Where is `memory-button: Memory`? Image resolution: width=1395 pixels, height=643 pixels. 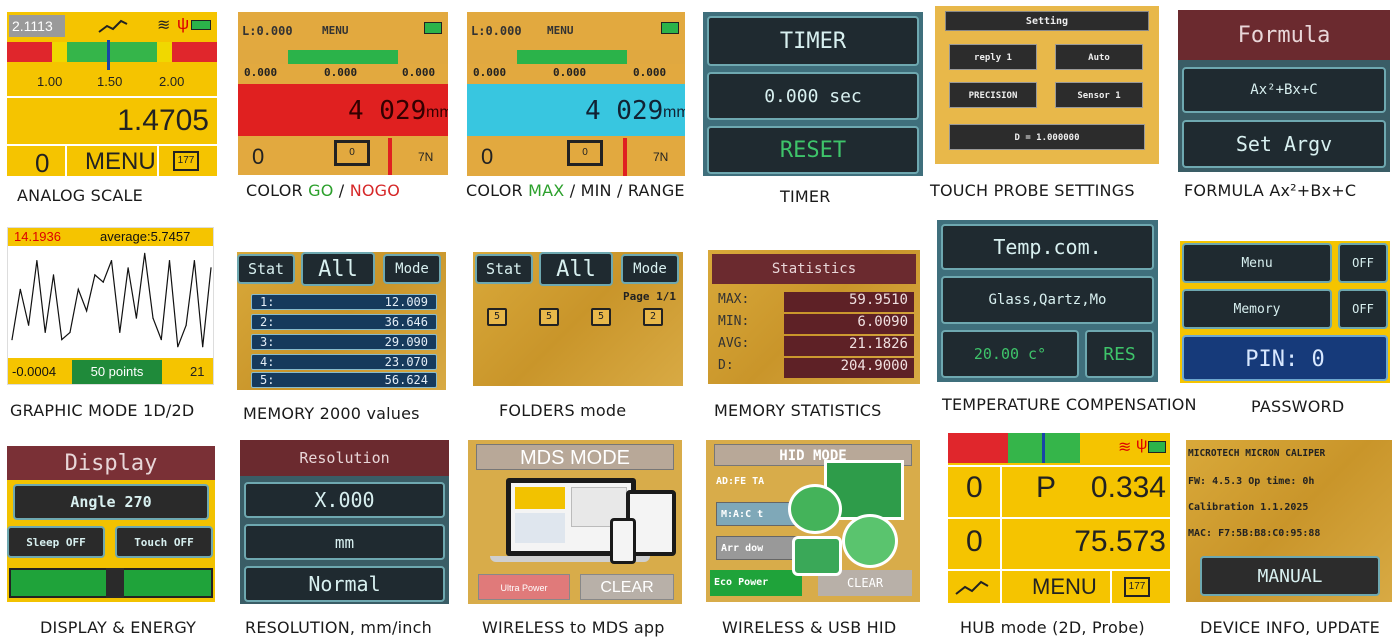 memory-button: Memory is located at coordinates (1257, 309).